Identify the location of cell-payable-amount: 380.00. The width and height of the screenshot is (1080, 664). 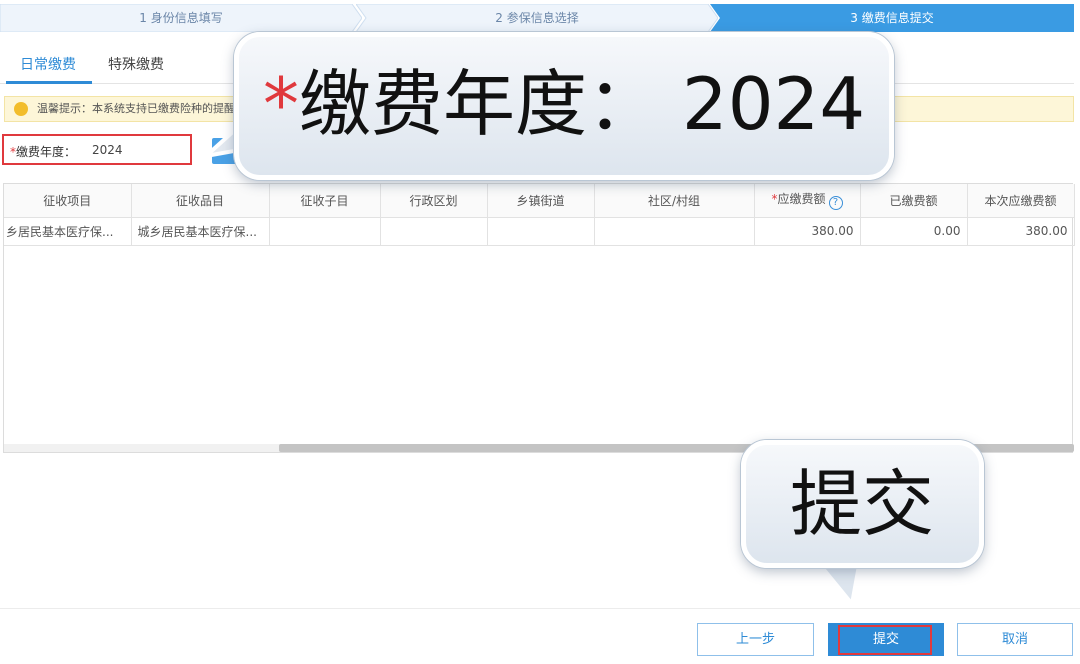
(807, 231).